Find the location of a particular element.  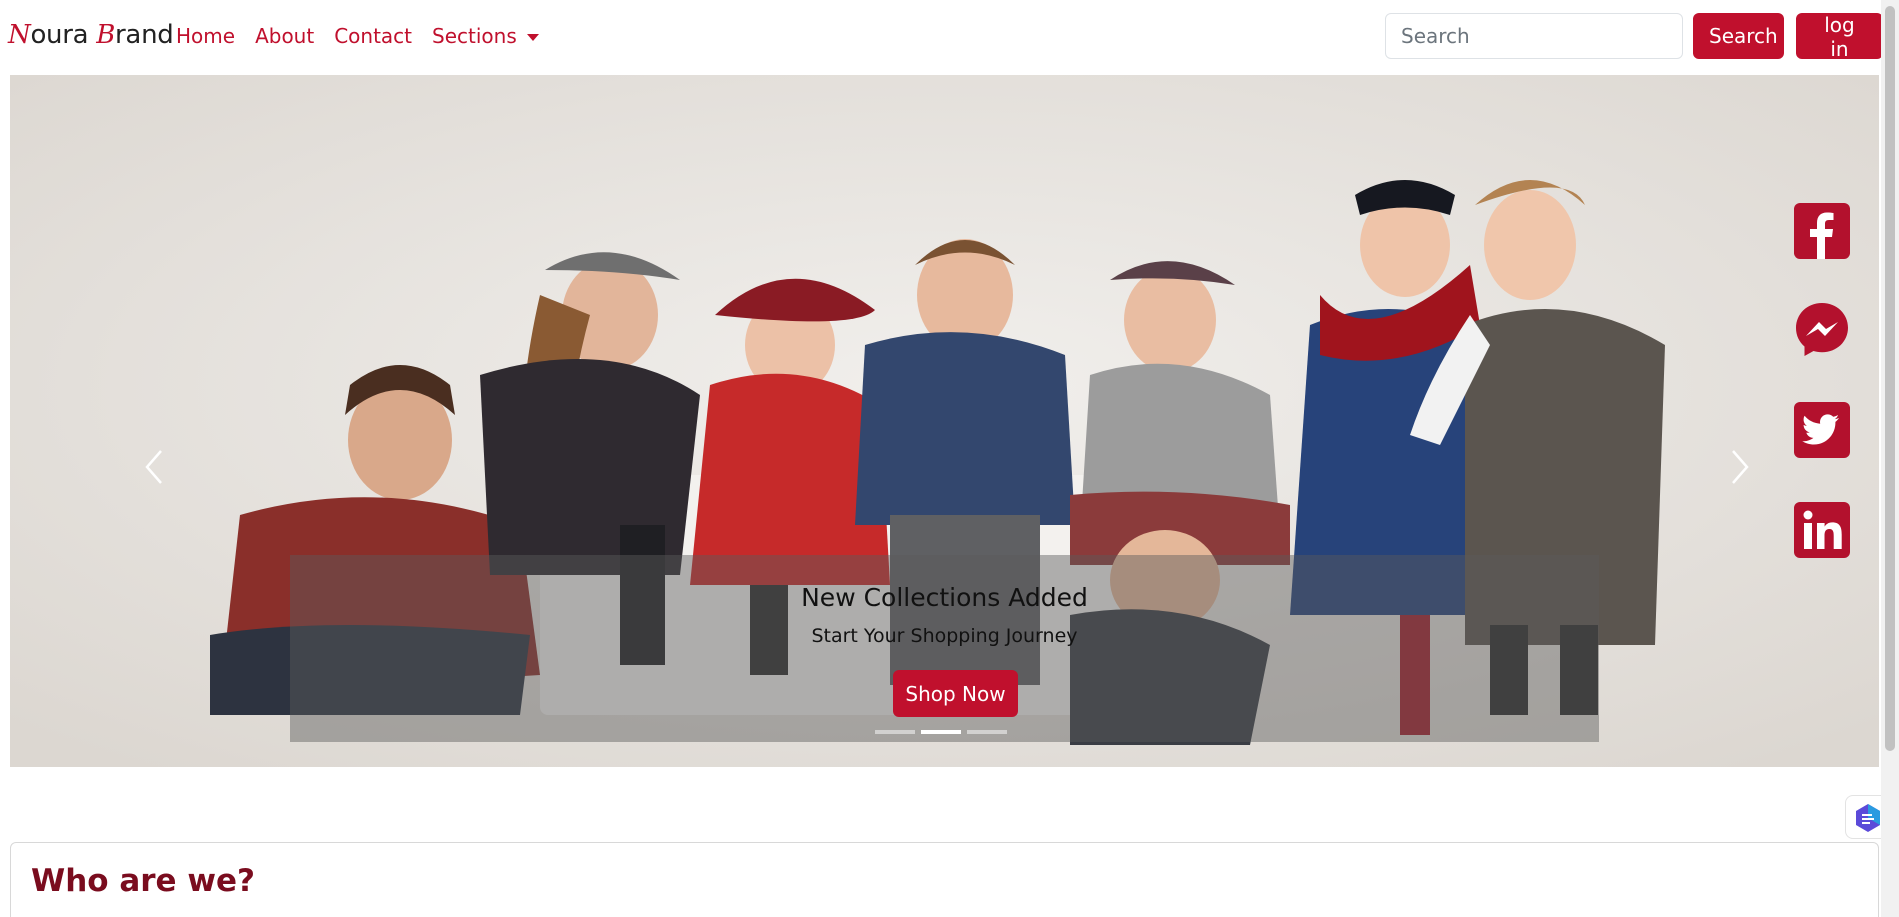

chevron-right-icon is located at coordinates (1740, 467).